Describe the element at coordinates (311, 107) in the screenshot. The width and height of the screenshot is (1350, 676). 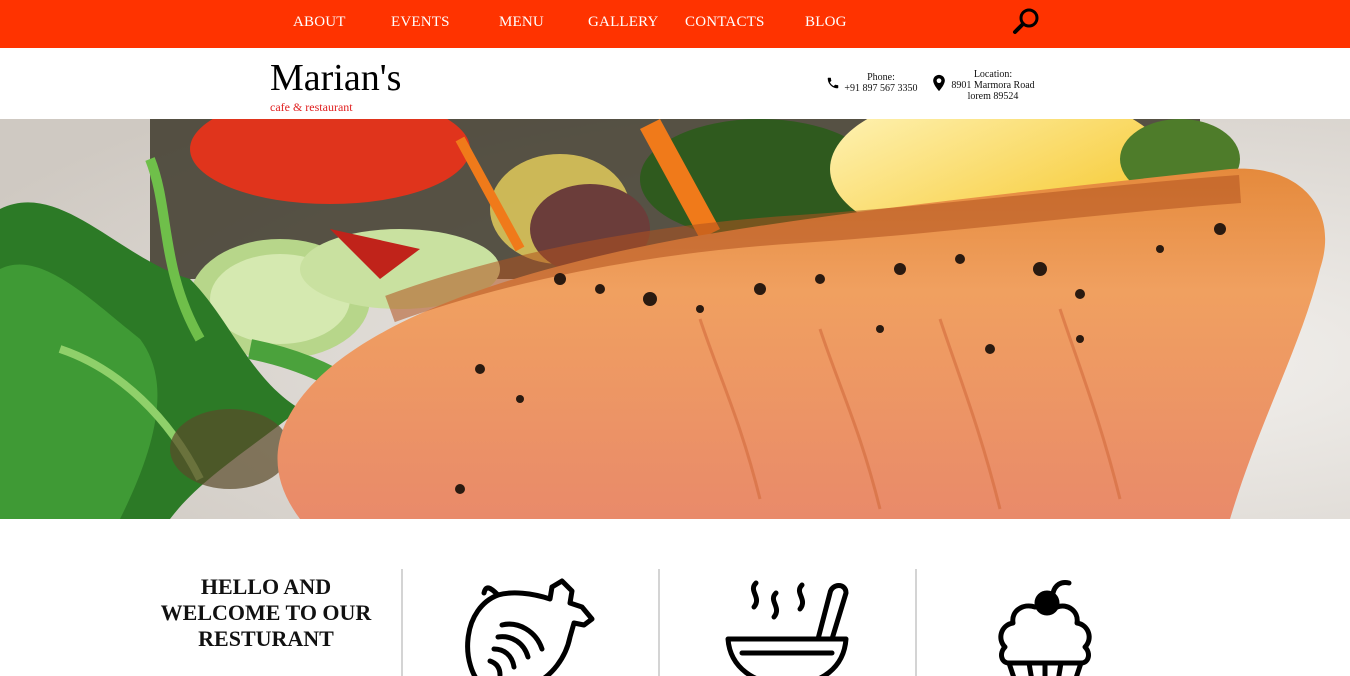
I see `brand-tagline: cafe & restaurant` at that location.